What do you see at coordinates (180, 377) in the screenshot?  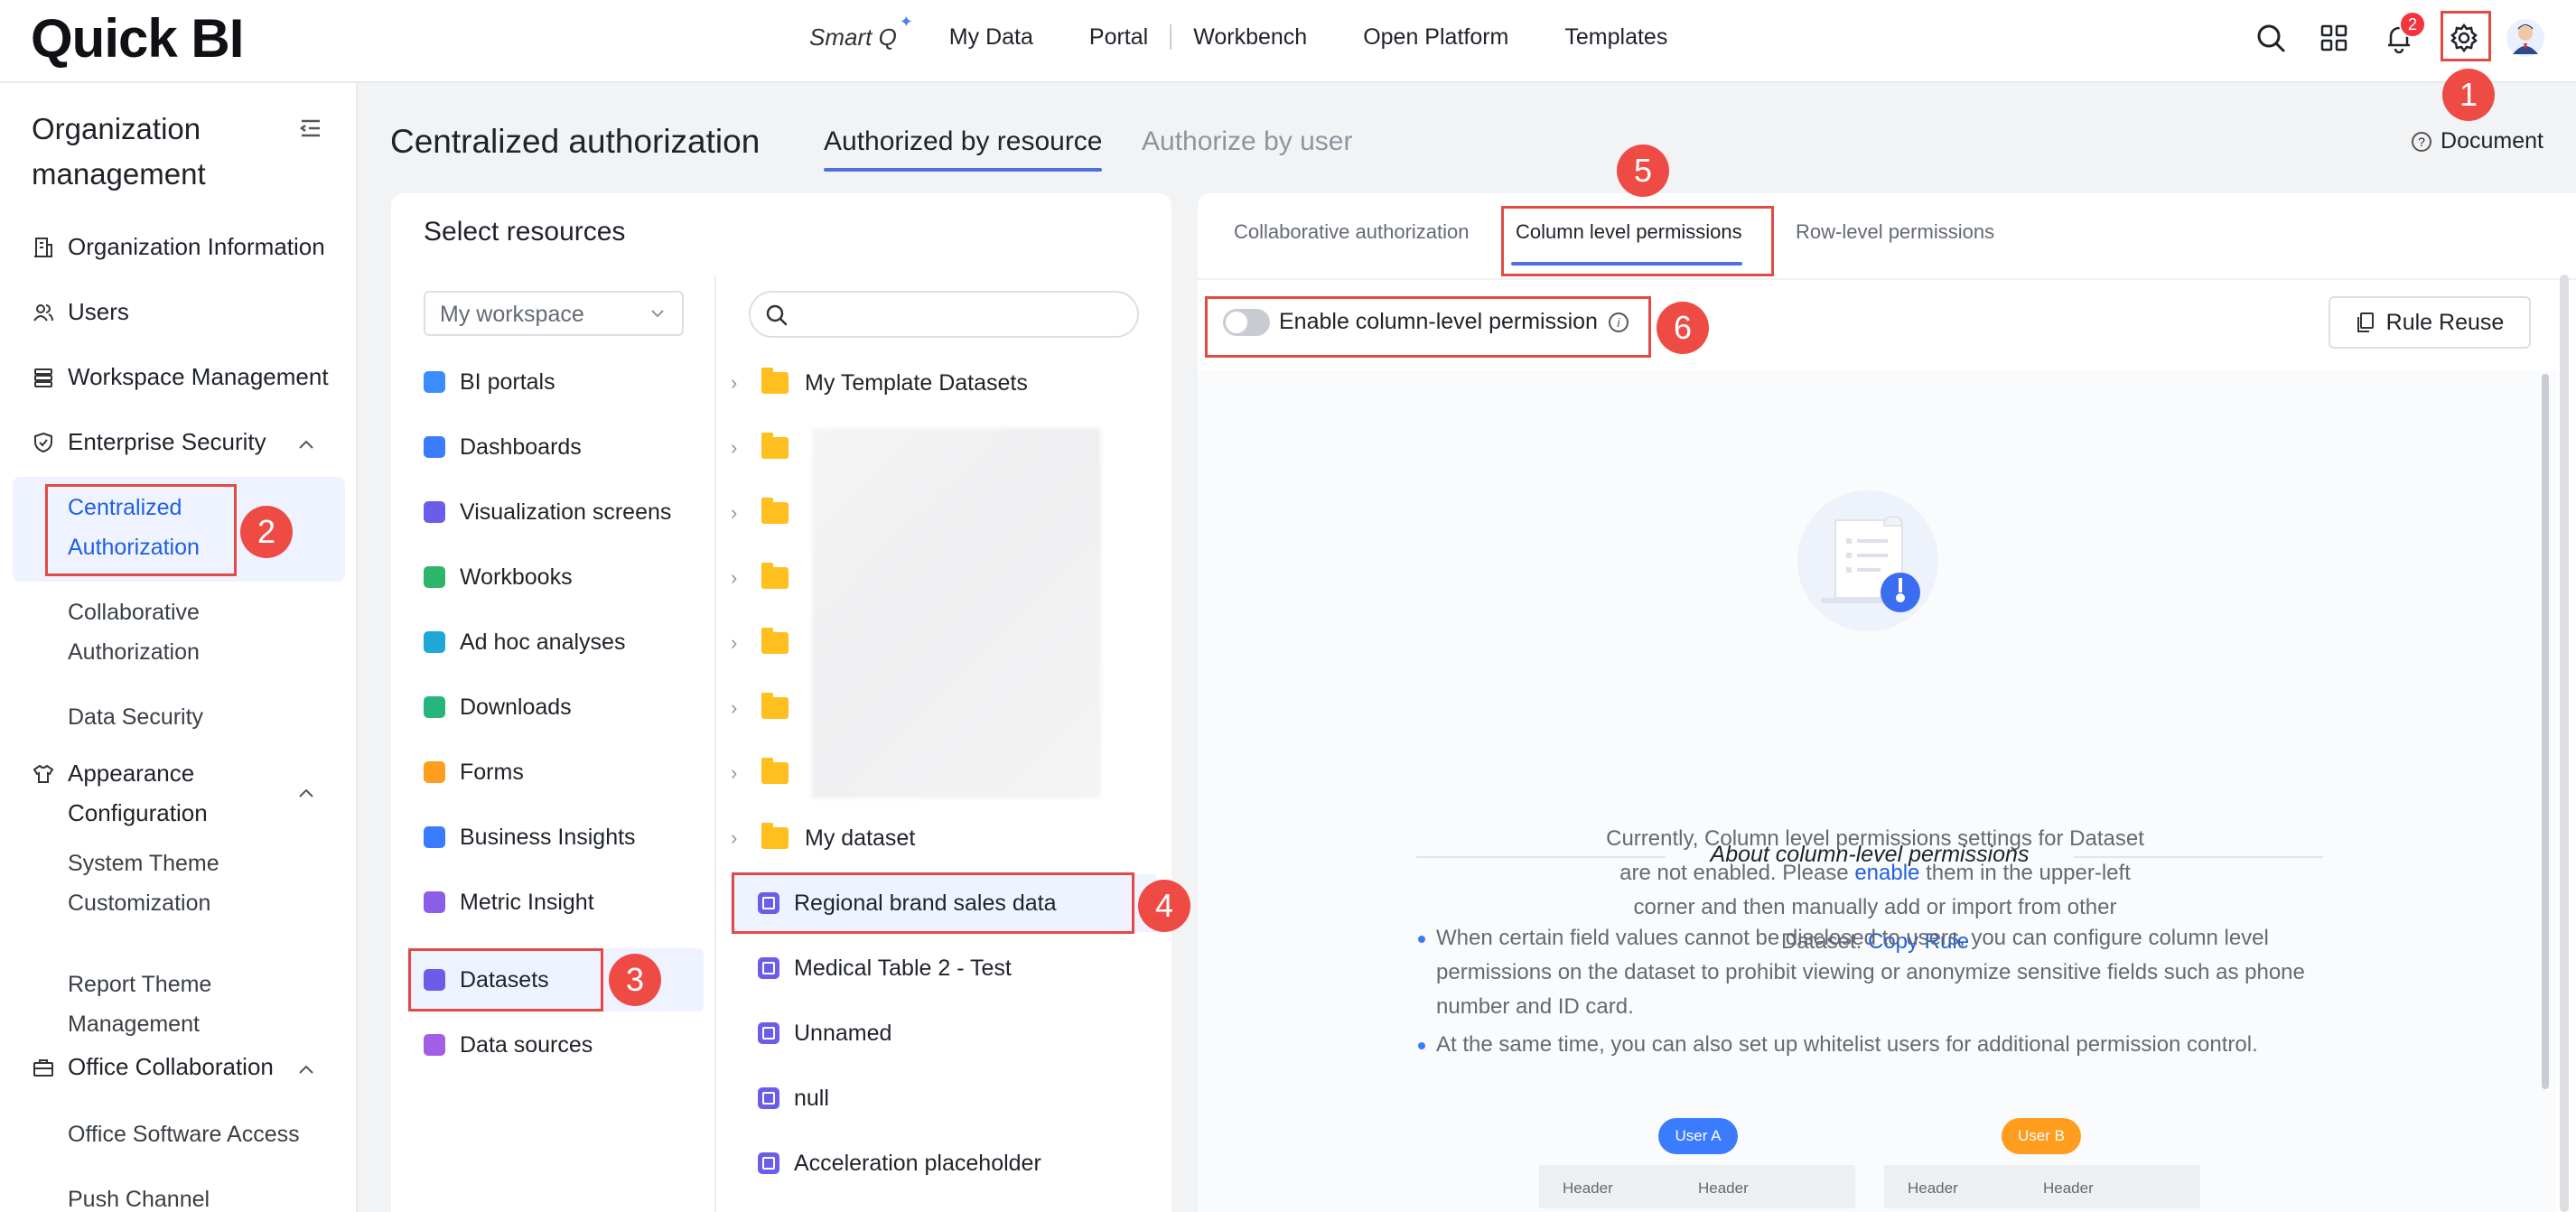 I see `sidebar-item-workspace-management: Workspace Management` at bounding box center [180, 377].